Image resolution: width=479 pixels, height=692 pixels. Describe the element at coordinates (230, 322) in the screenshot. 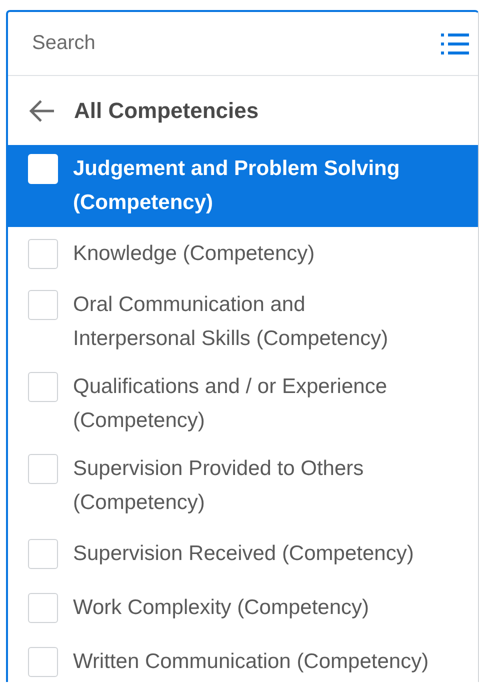

I see `item-label: Oral Communication and Interpersonal Skills (Competency)` at that location.